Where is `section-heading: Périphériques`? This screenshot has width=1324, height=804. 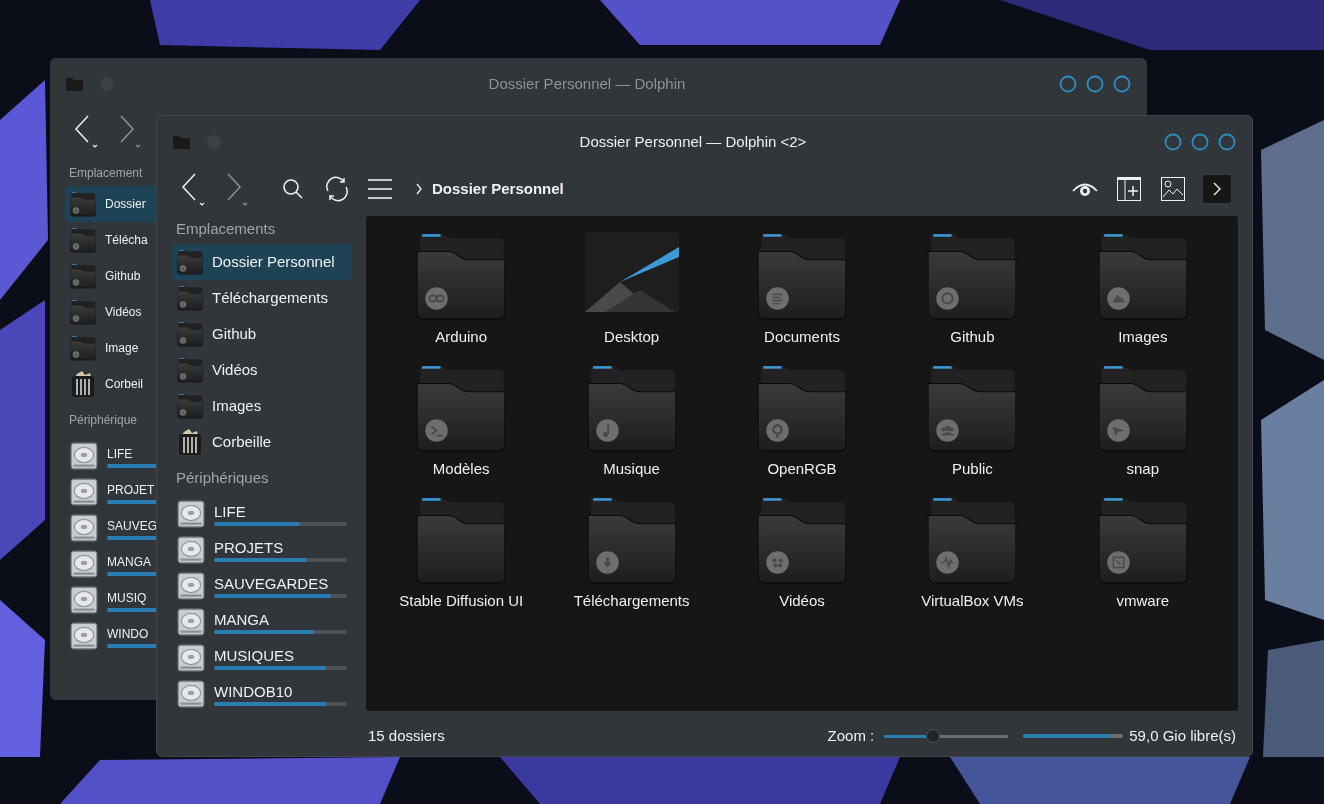
section-heading: Périphériques is located at coordinates (222, 477).